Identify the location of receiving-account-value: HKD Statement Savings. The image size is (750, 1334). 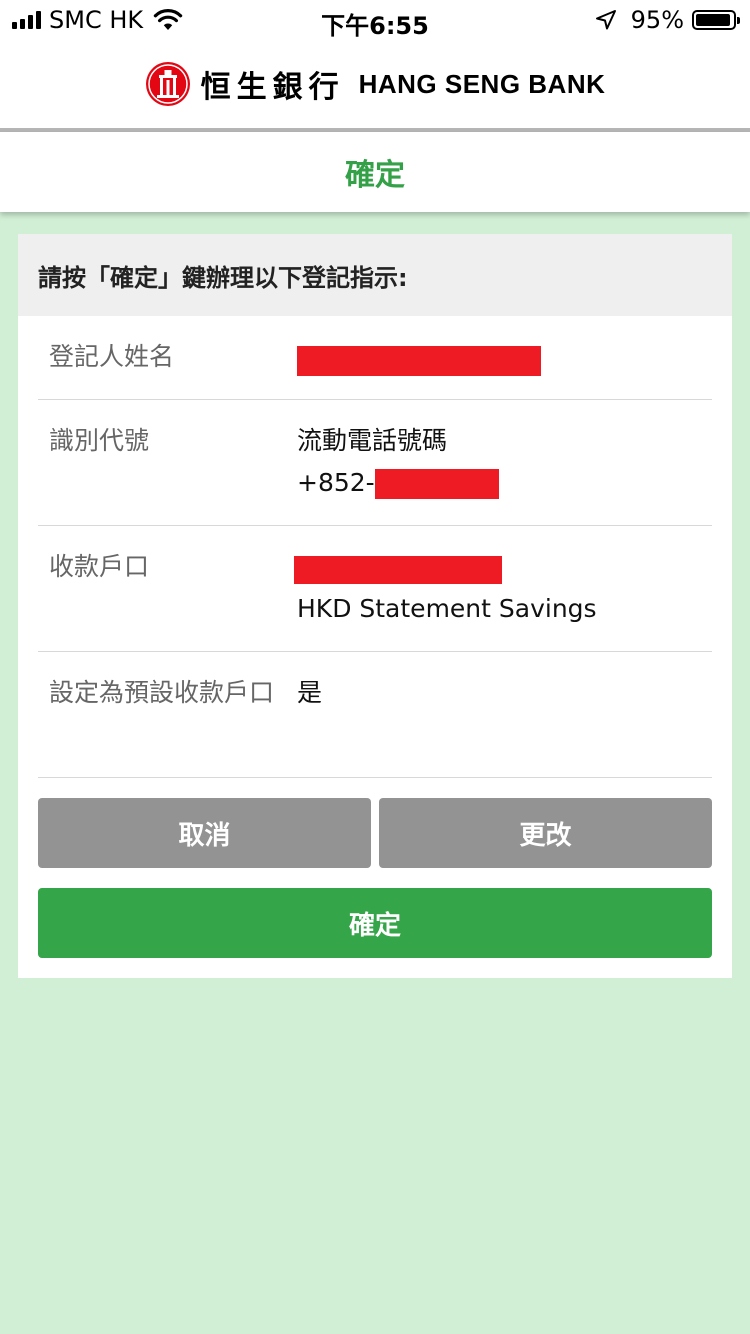
(445, 588).